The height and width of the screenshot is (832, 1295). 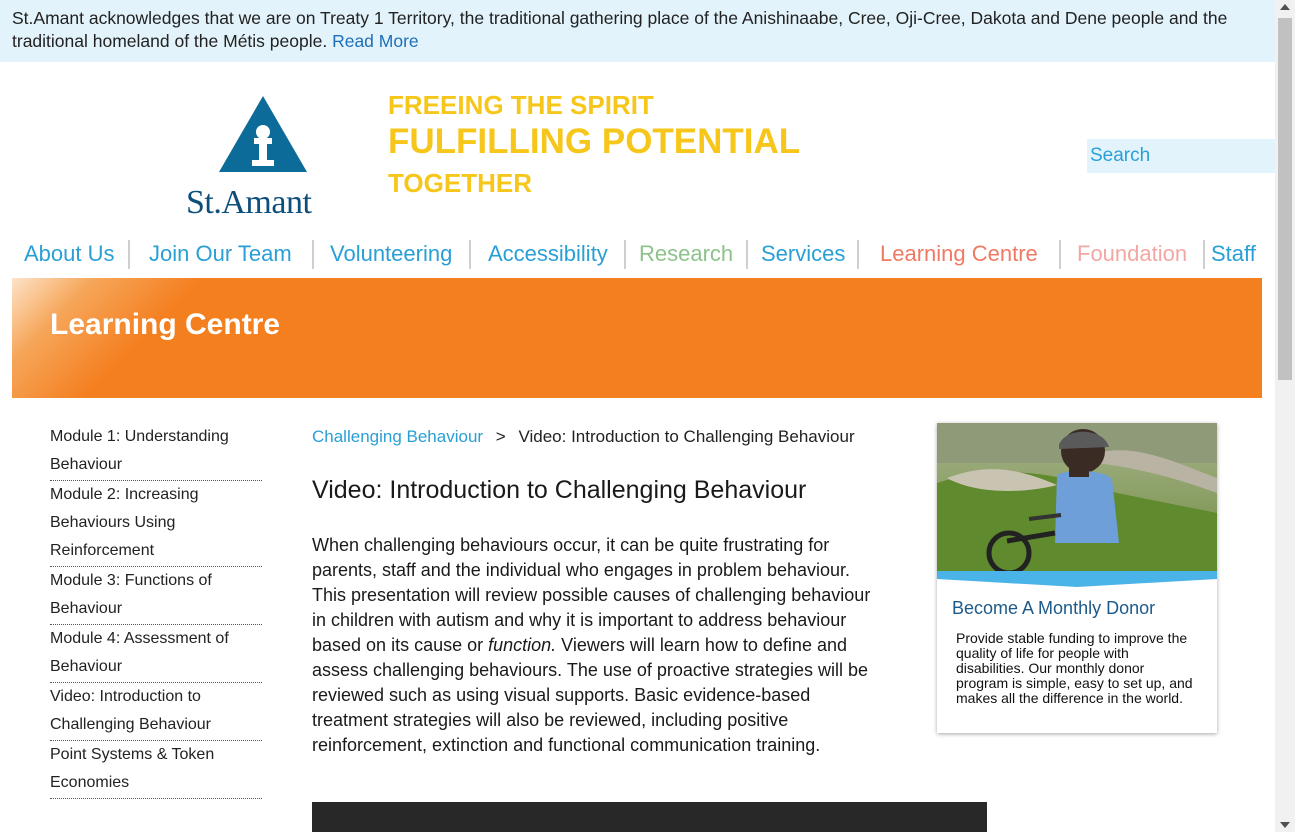 I want to click on sidebar-item-module-4: Module 4: Assessment of Behaviour, so click(x=156, y=654).